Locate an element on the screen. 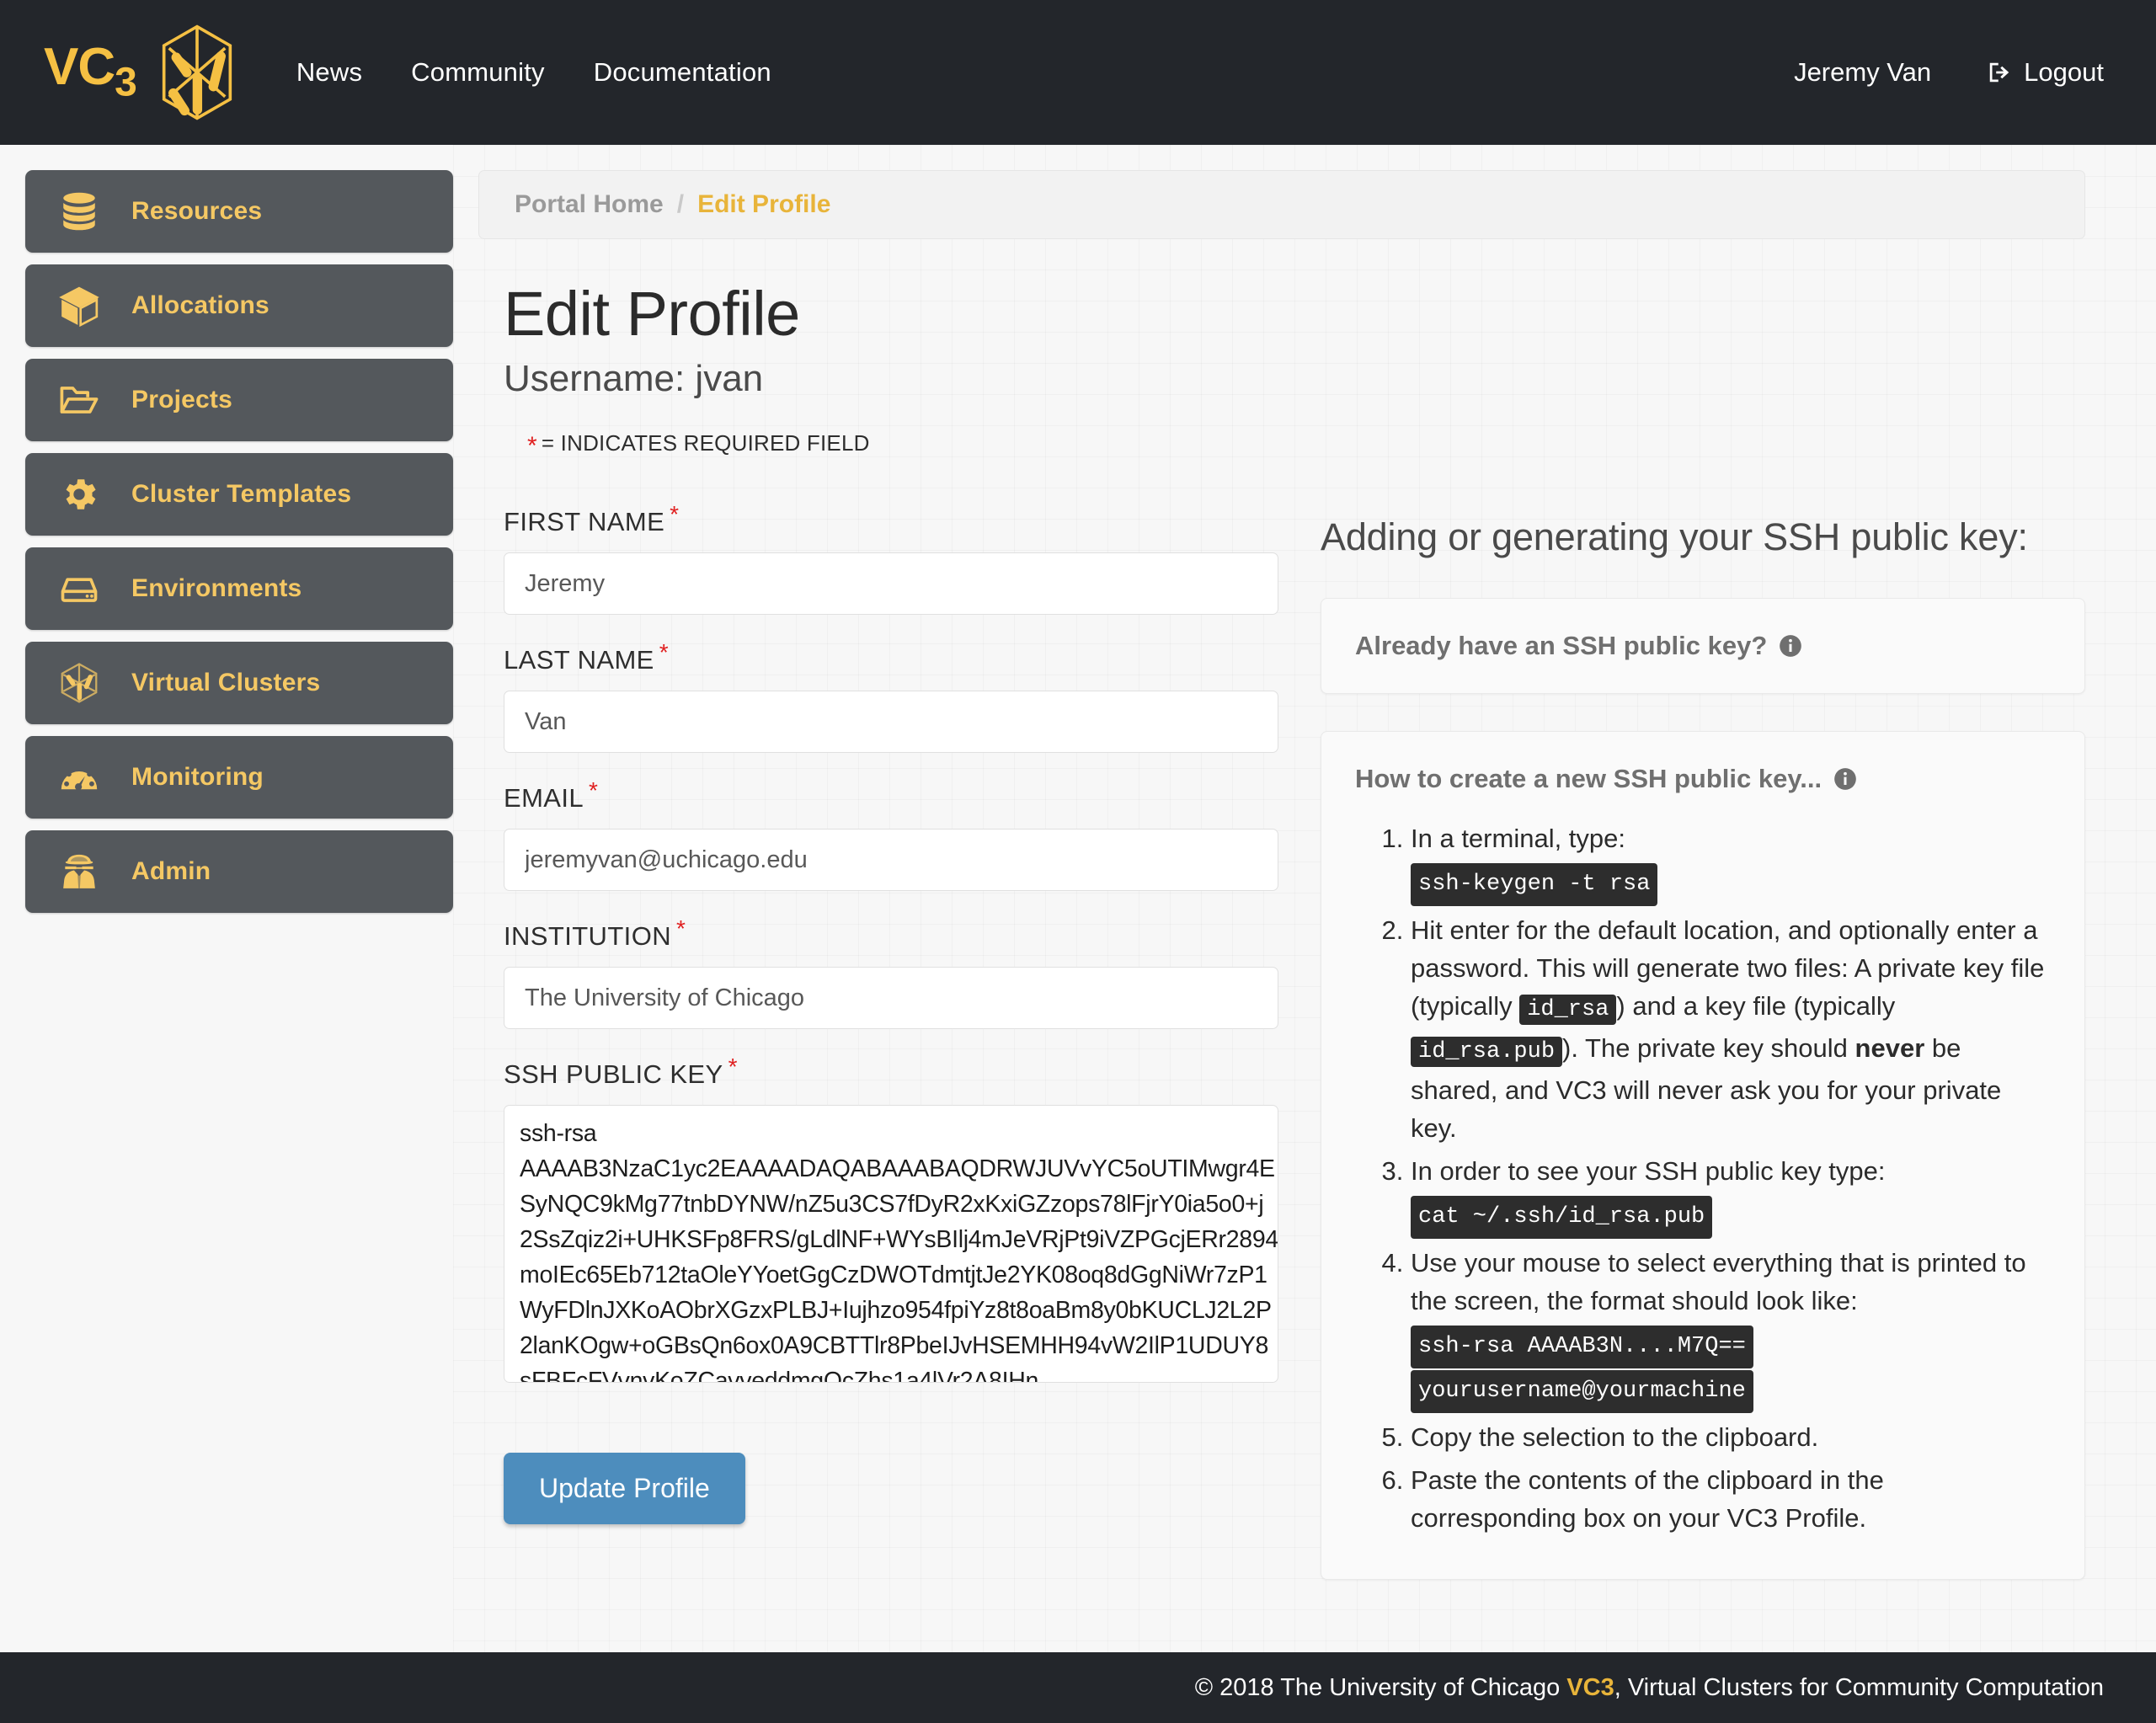  breadcrumb: Portal Home / Edit Profile is located at coordinates (1281, 205).